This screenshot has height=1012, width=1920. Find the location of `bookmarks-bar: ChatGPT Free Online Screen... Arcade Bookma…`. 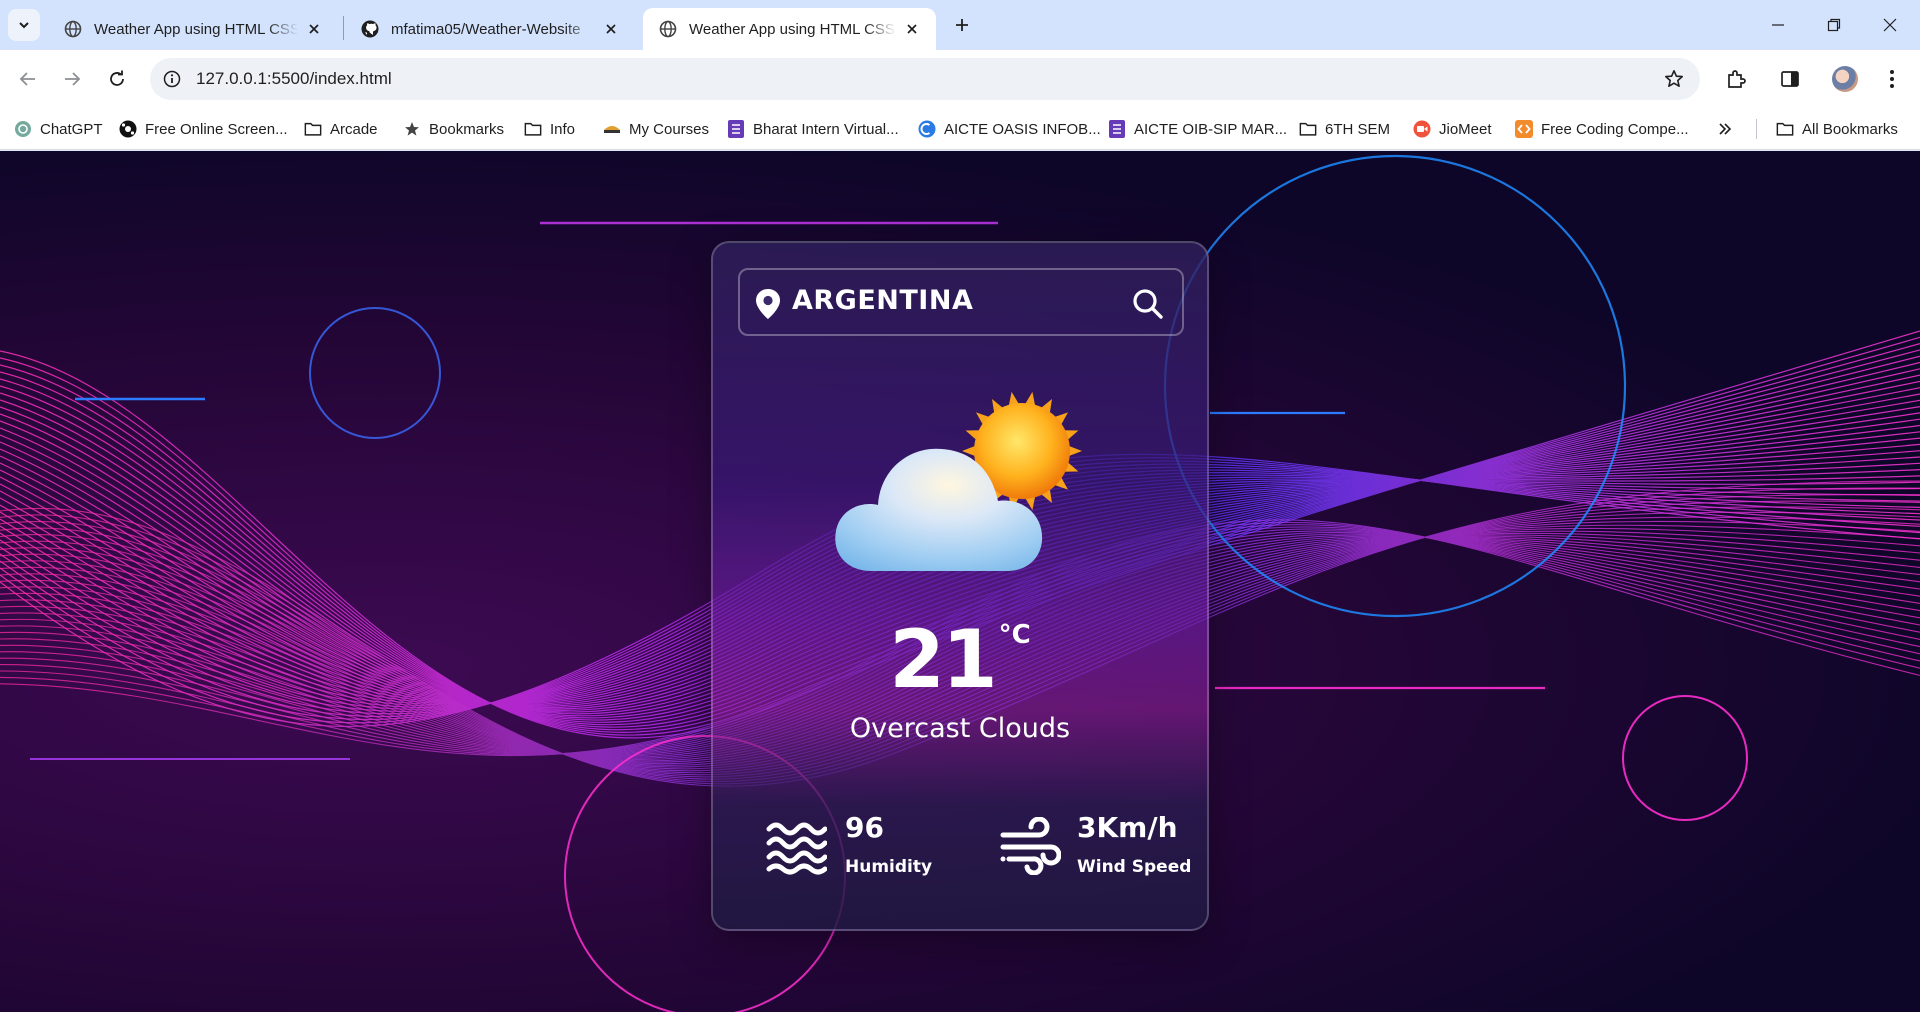

bookmarks-bar: ChatGPT Free Online Screen... Arcade Bookma… is located at coordinates (960, 129).